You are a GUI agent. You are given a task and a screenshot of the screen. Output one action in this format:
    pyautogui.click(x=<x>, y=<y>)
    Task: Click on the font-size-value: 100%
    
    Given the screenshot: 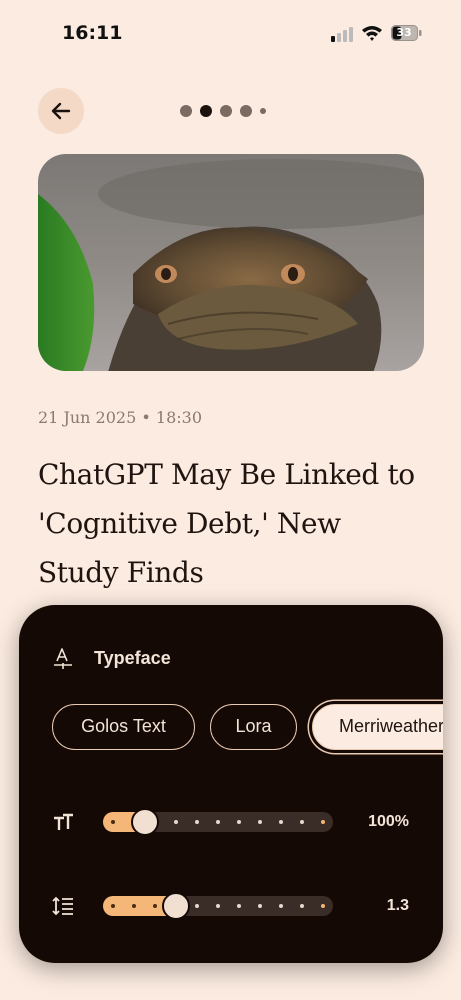 What is the action you would take?
    pyautogui.click(x=388, y=821)
    